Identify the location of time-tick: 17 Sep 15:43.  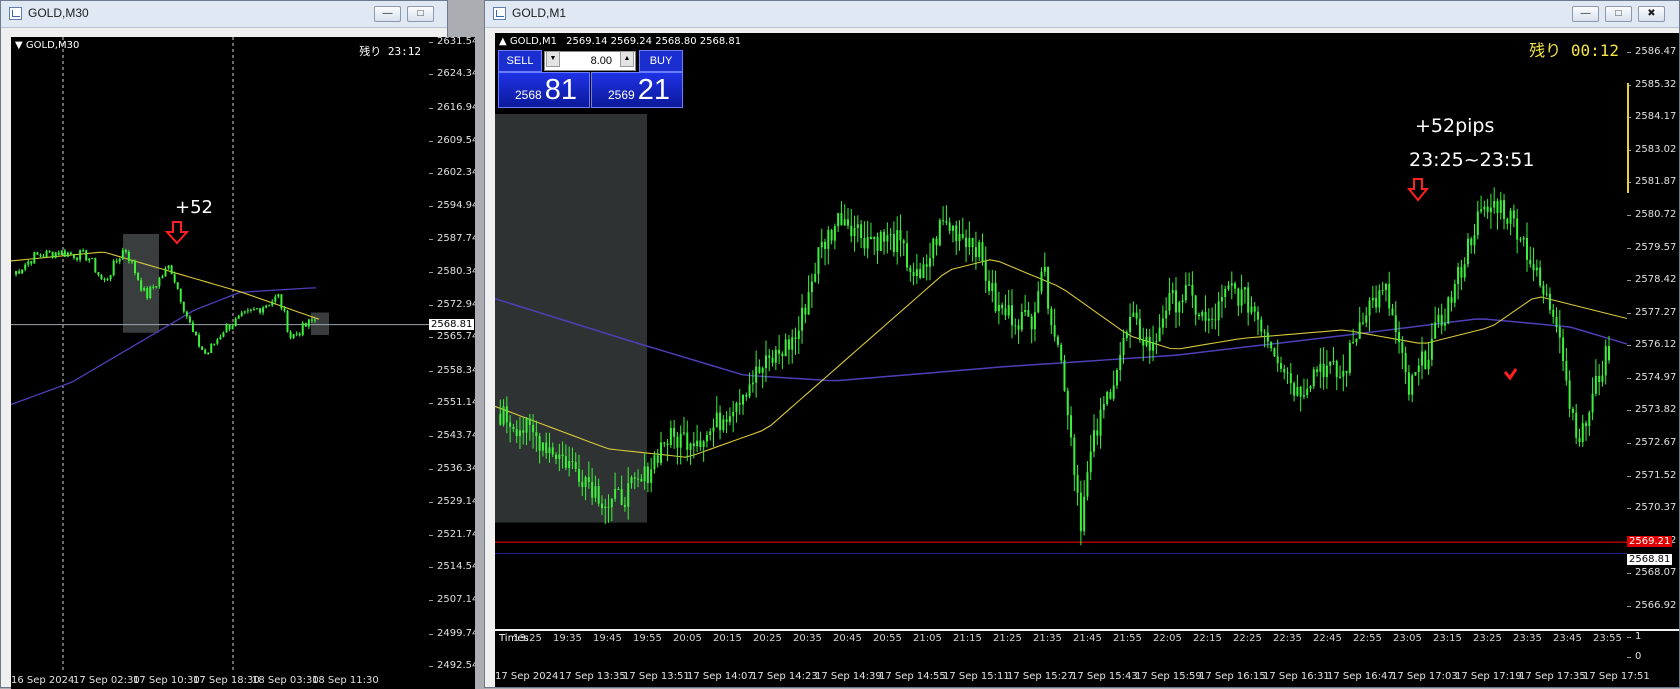
(1104, 676).